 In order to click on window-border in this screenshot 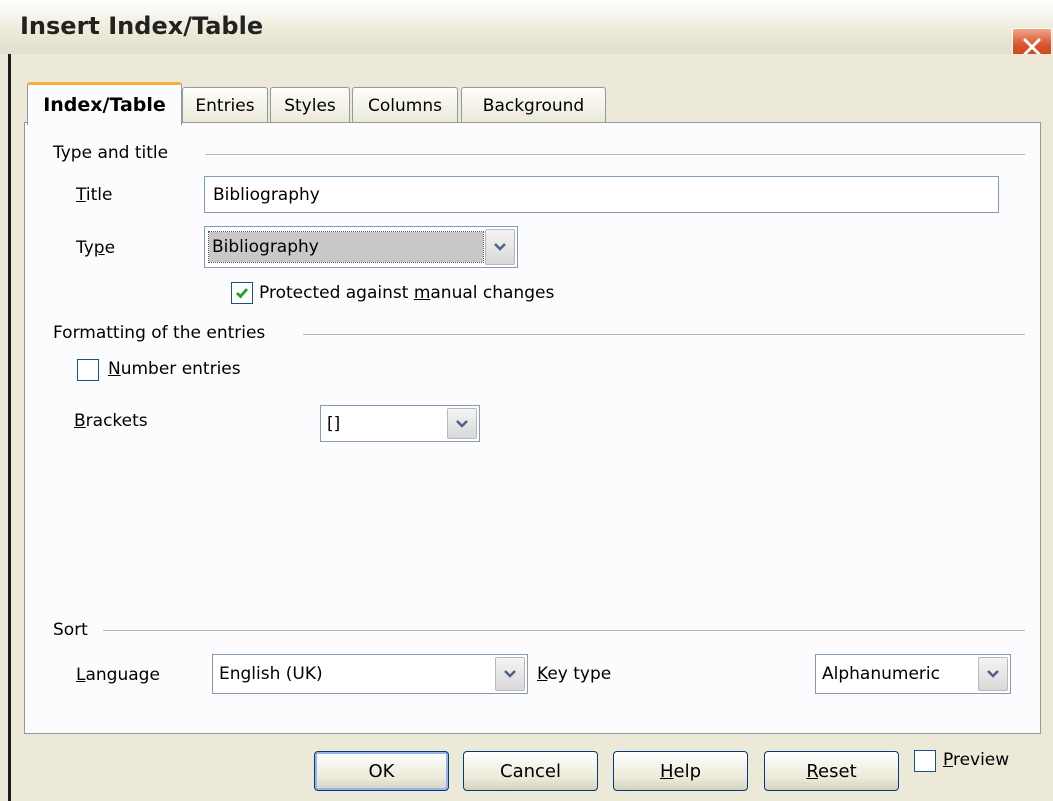, I will do `click(9, 427)`.